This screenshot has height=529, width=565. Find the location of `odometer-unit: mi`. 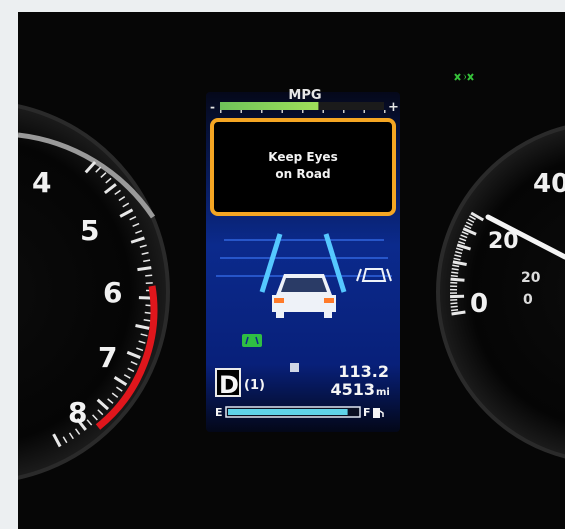

odometer-unit: mi is located at coordinates (383, 392).